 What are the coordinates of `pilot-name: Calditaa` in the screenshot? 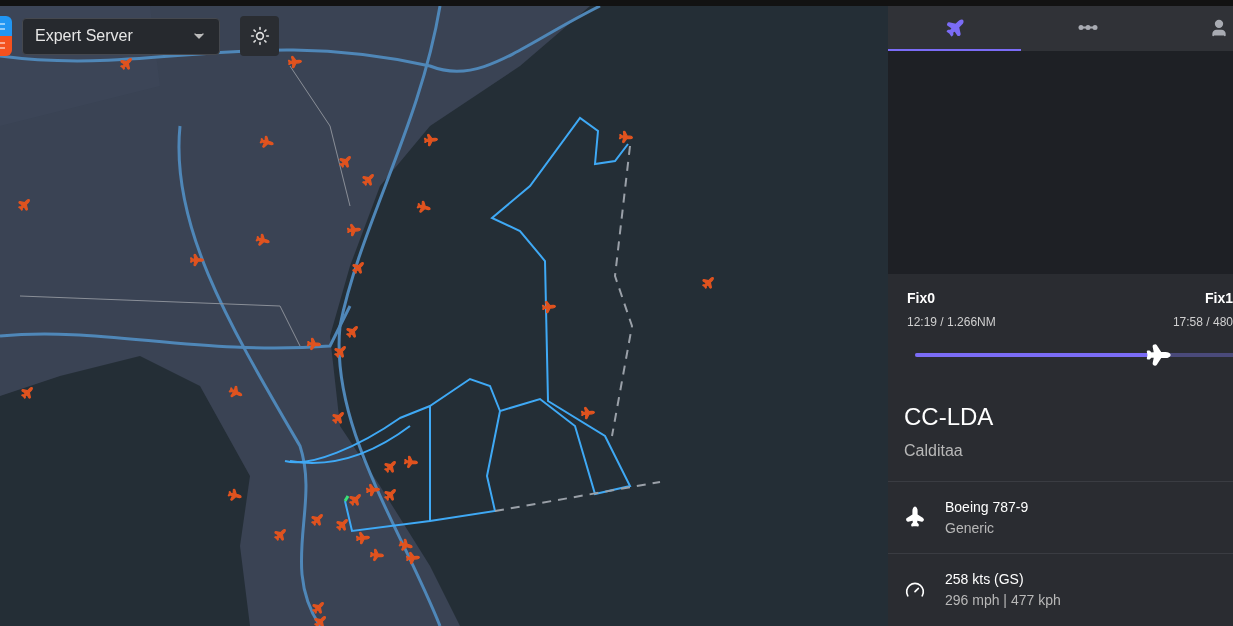 It's located at (934, 451).